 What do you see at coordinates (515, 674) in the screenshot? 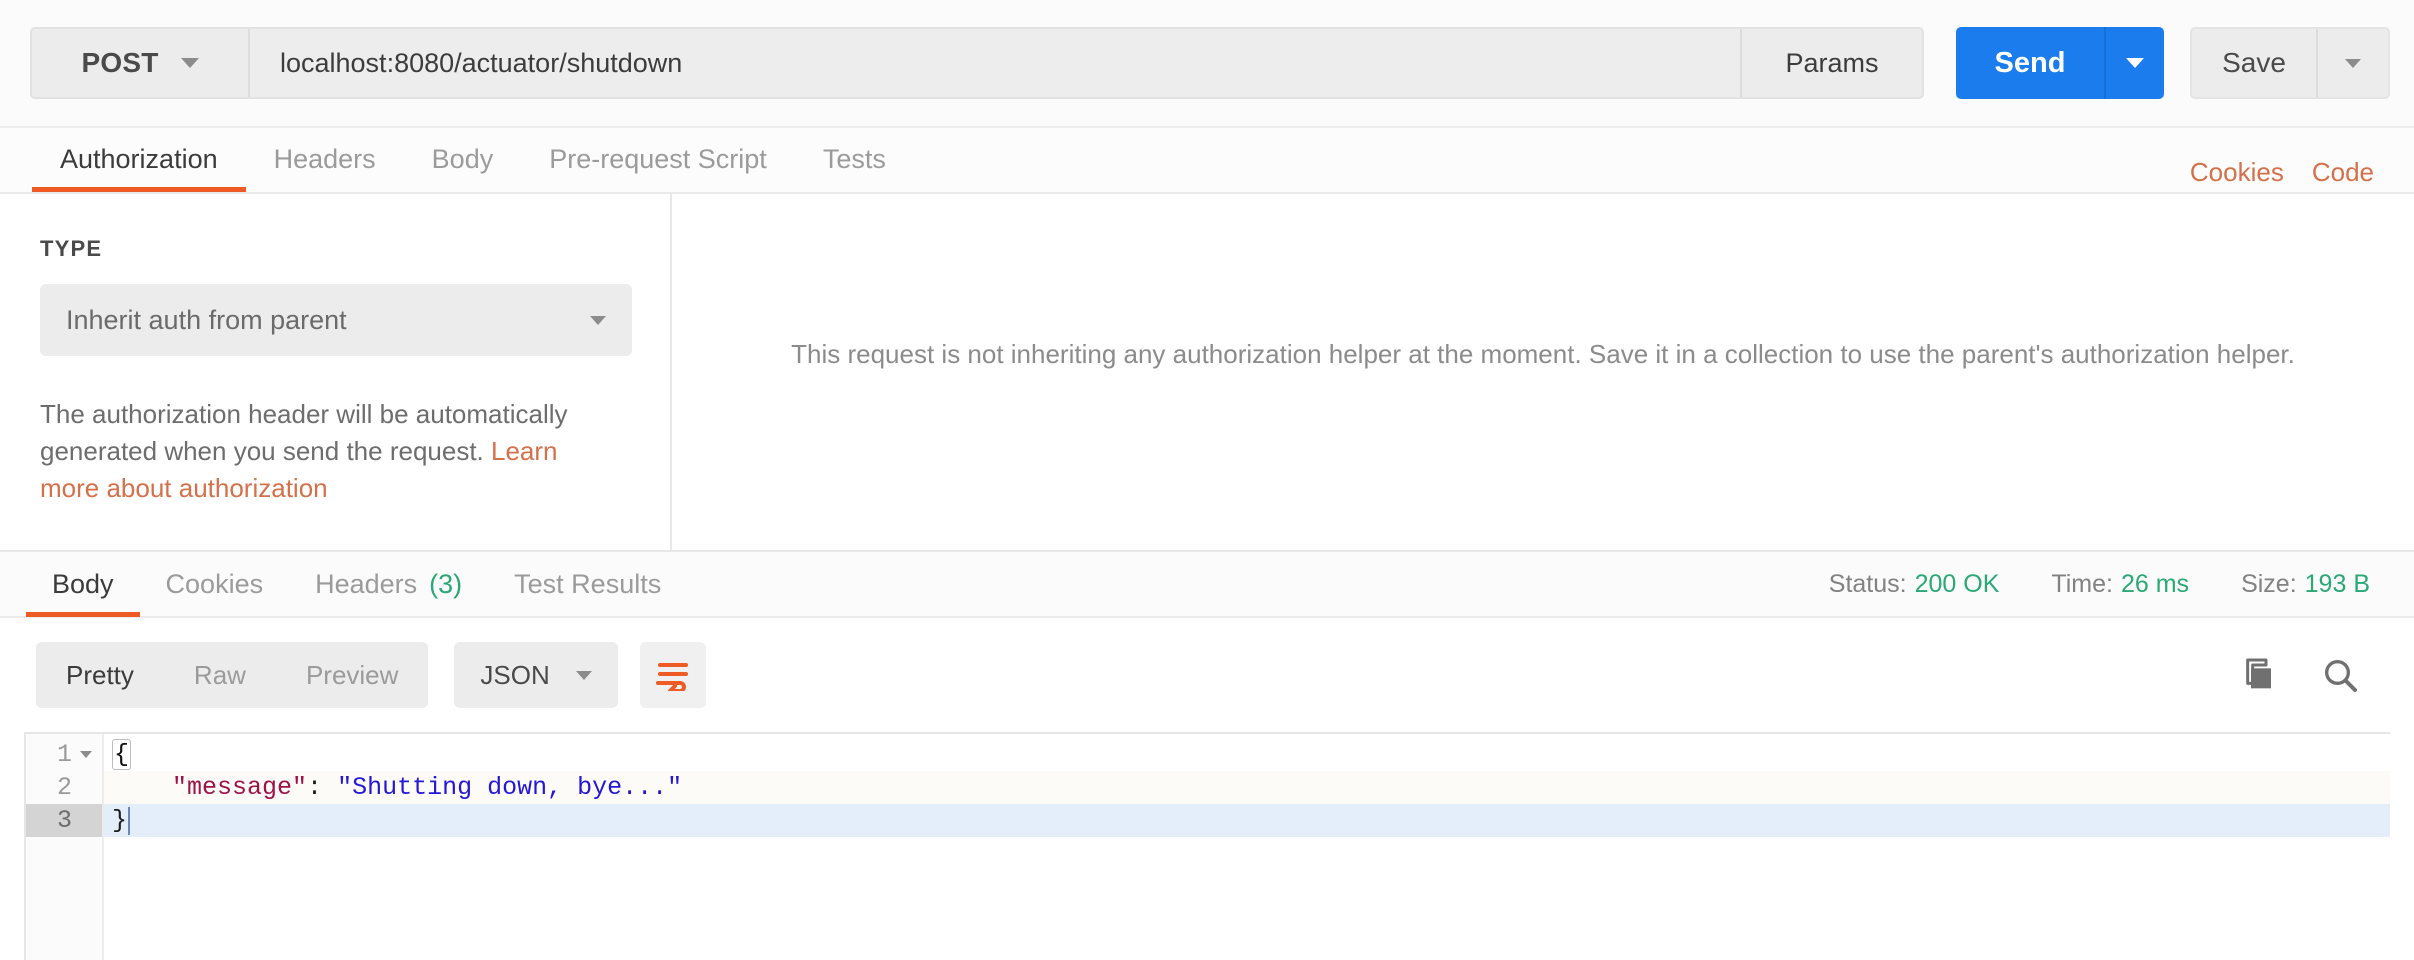
I see `response-language-value: JSON` at bounding box center [515, 674].